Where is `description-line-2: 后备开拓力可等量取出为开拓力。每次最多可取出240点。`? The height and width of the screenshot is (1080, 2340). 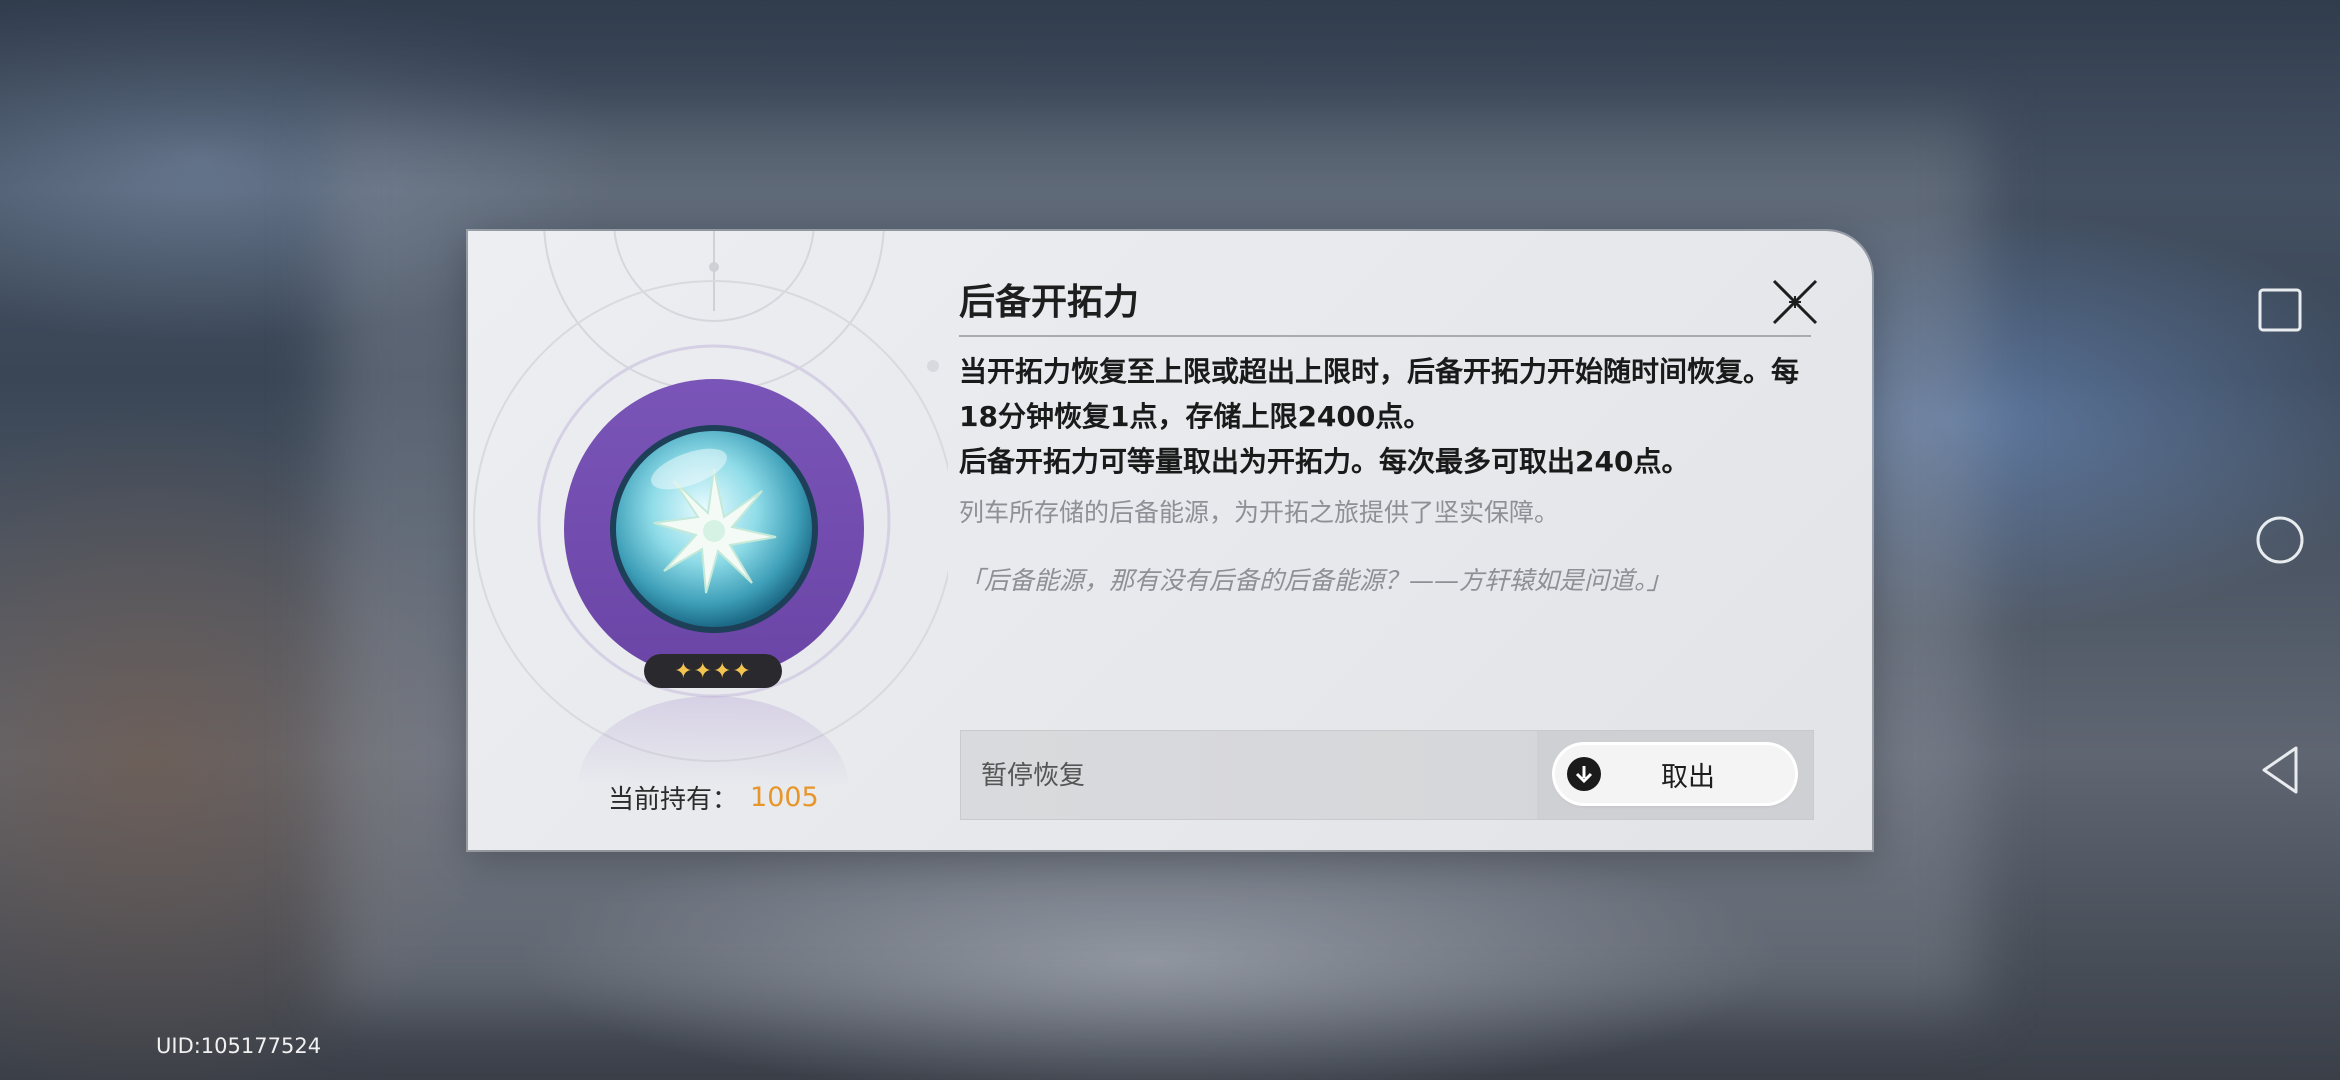
description-line-2: 后备开拓力可等量取出为开拓力。每次最多可取出240点。 is located at coordinates (1324, 461).